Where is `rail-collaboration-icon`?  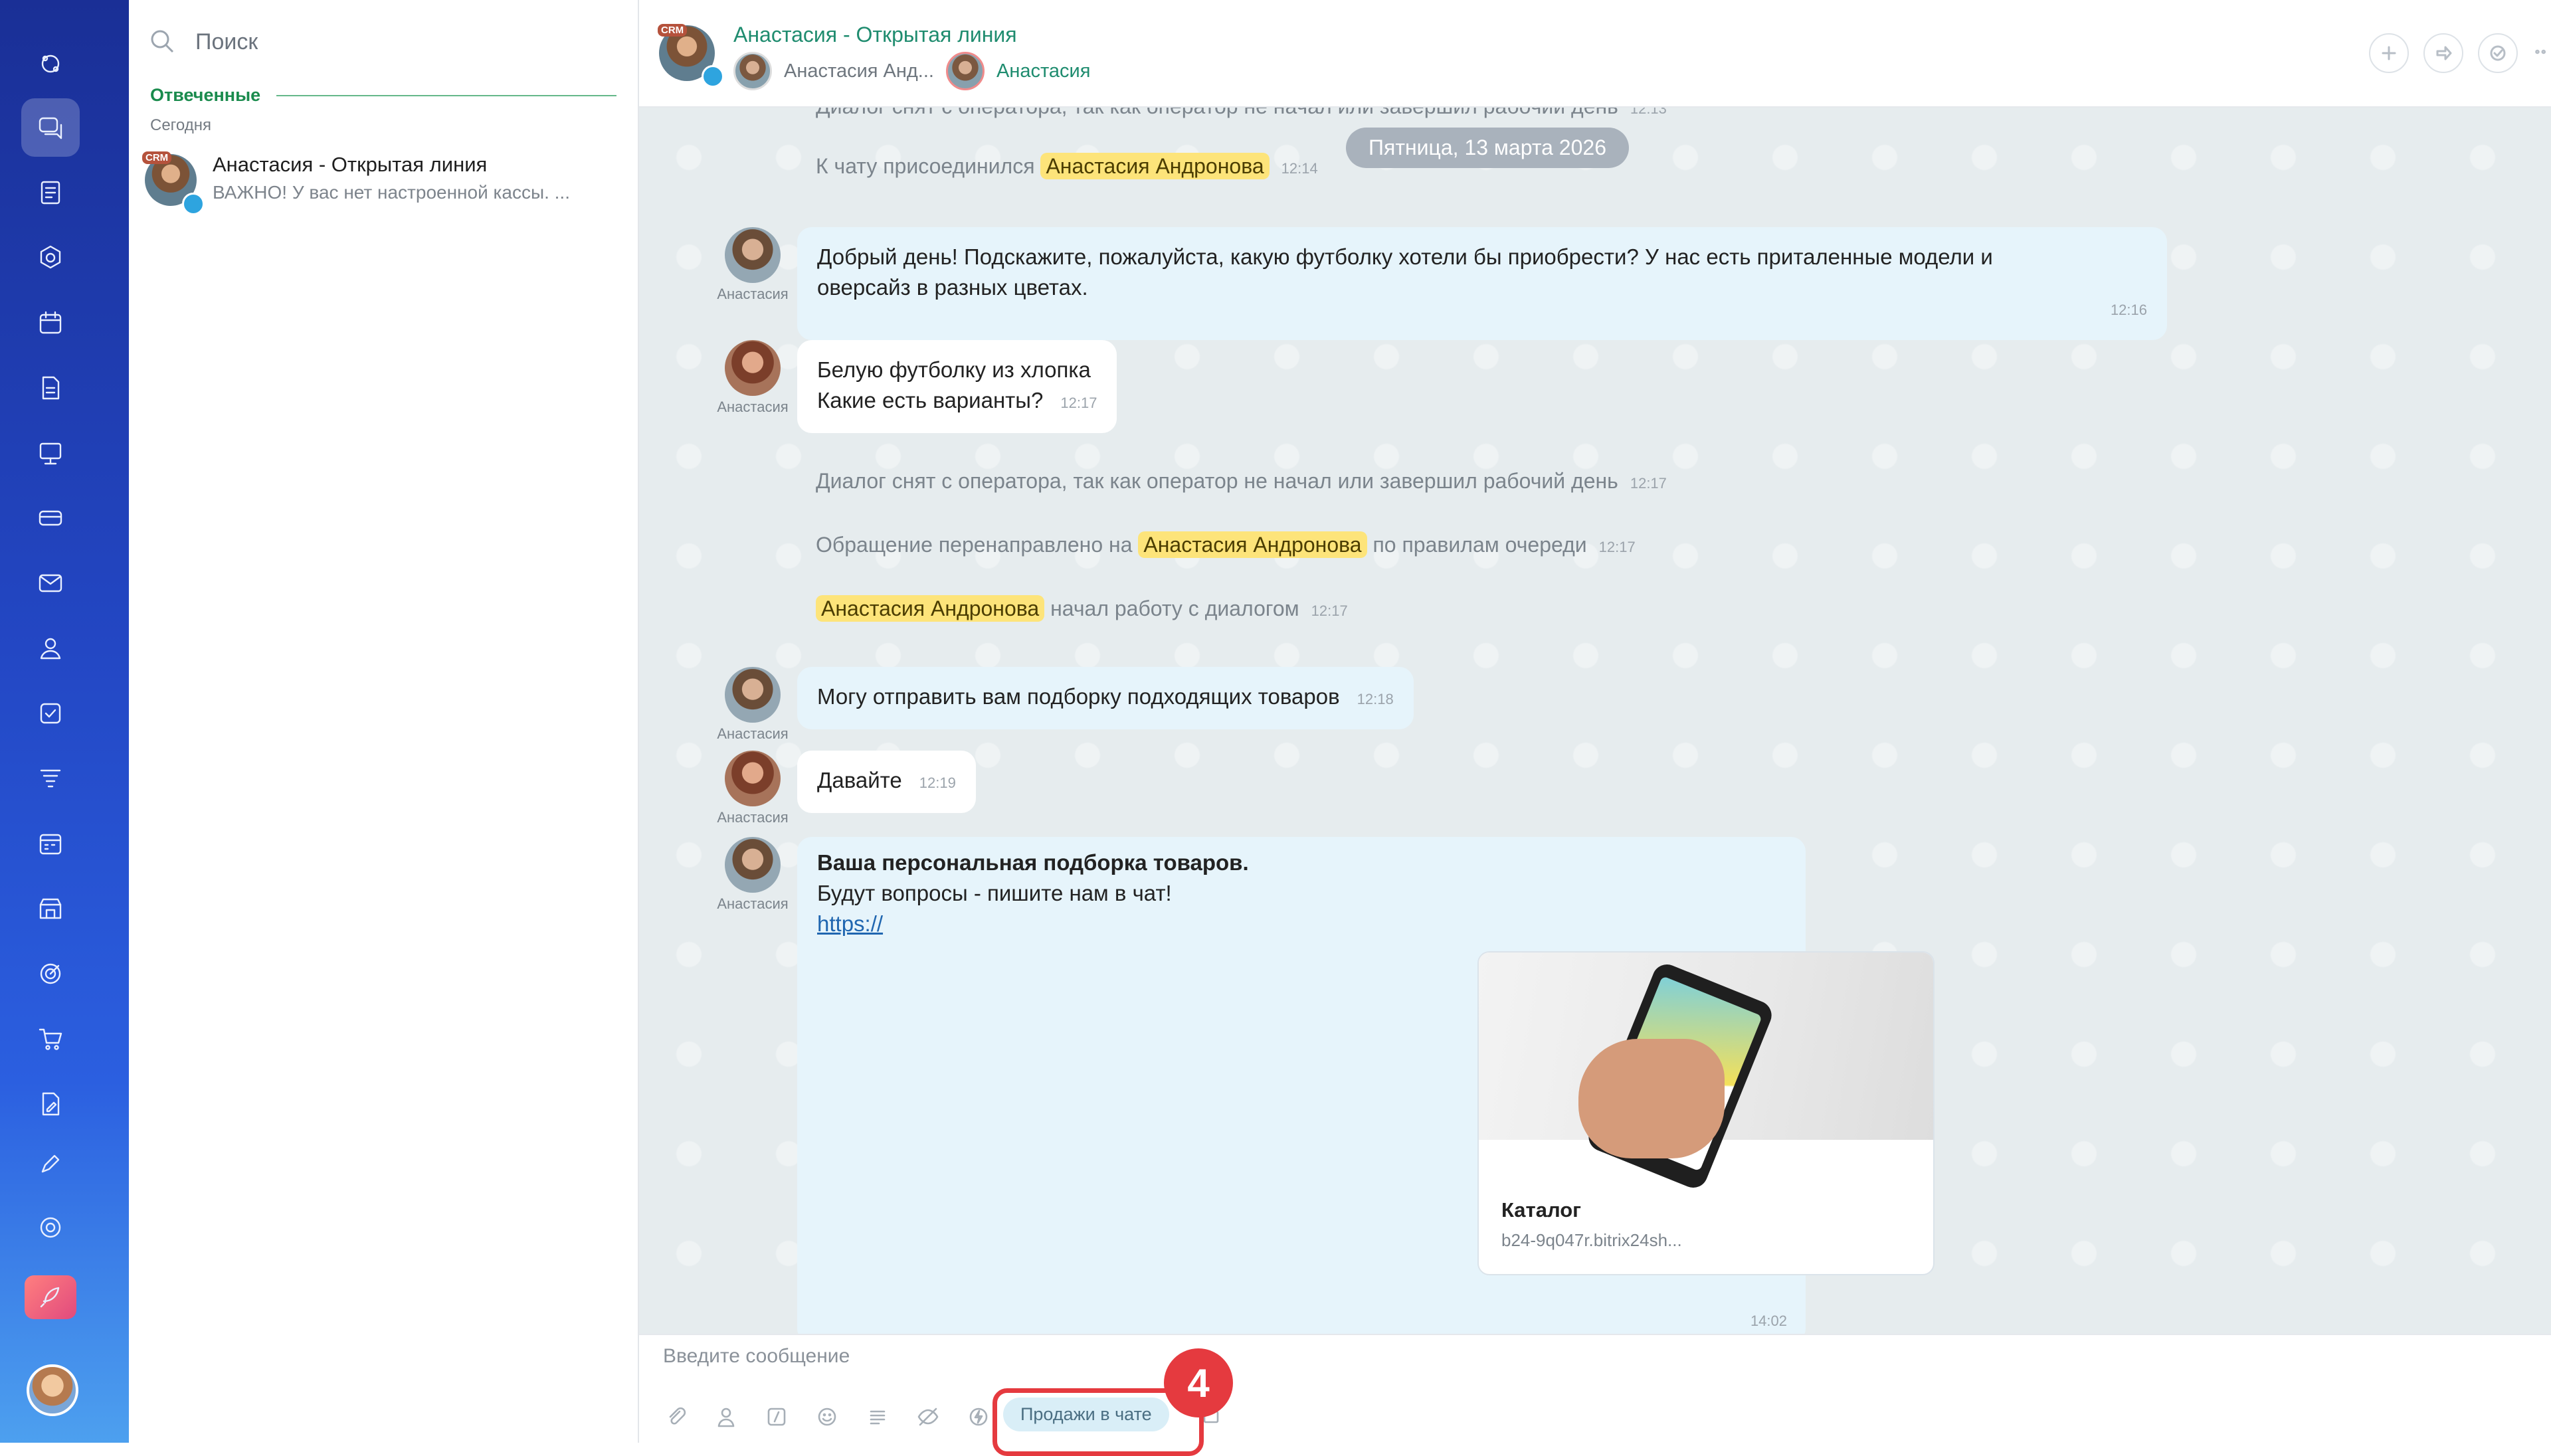 rail-collaboration-icon is located at coordinates (50, 64).